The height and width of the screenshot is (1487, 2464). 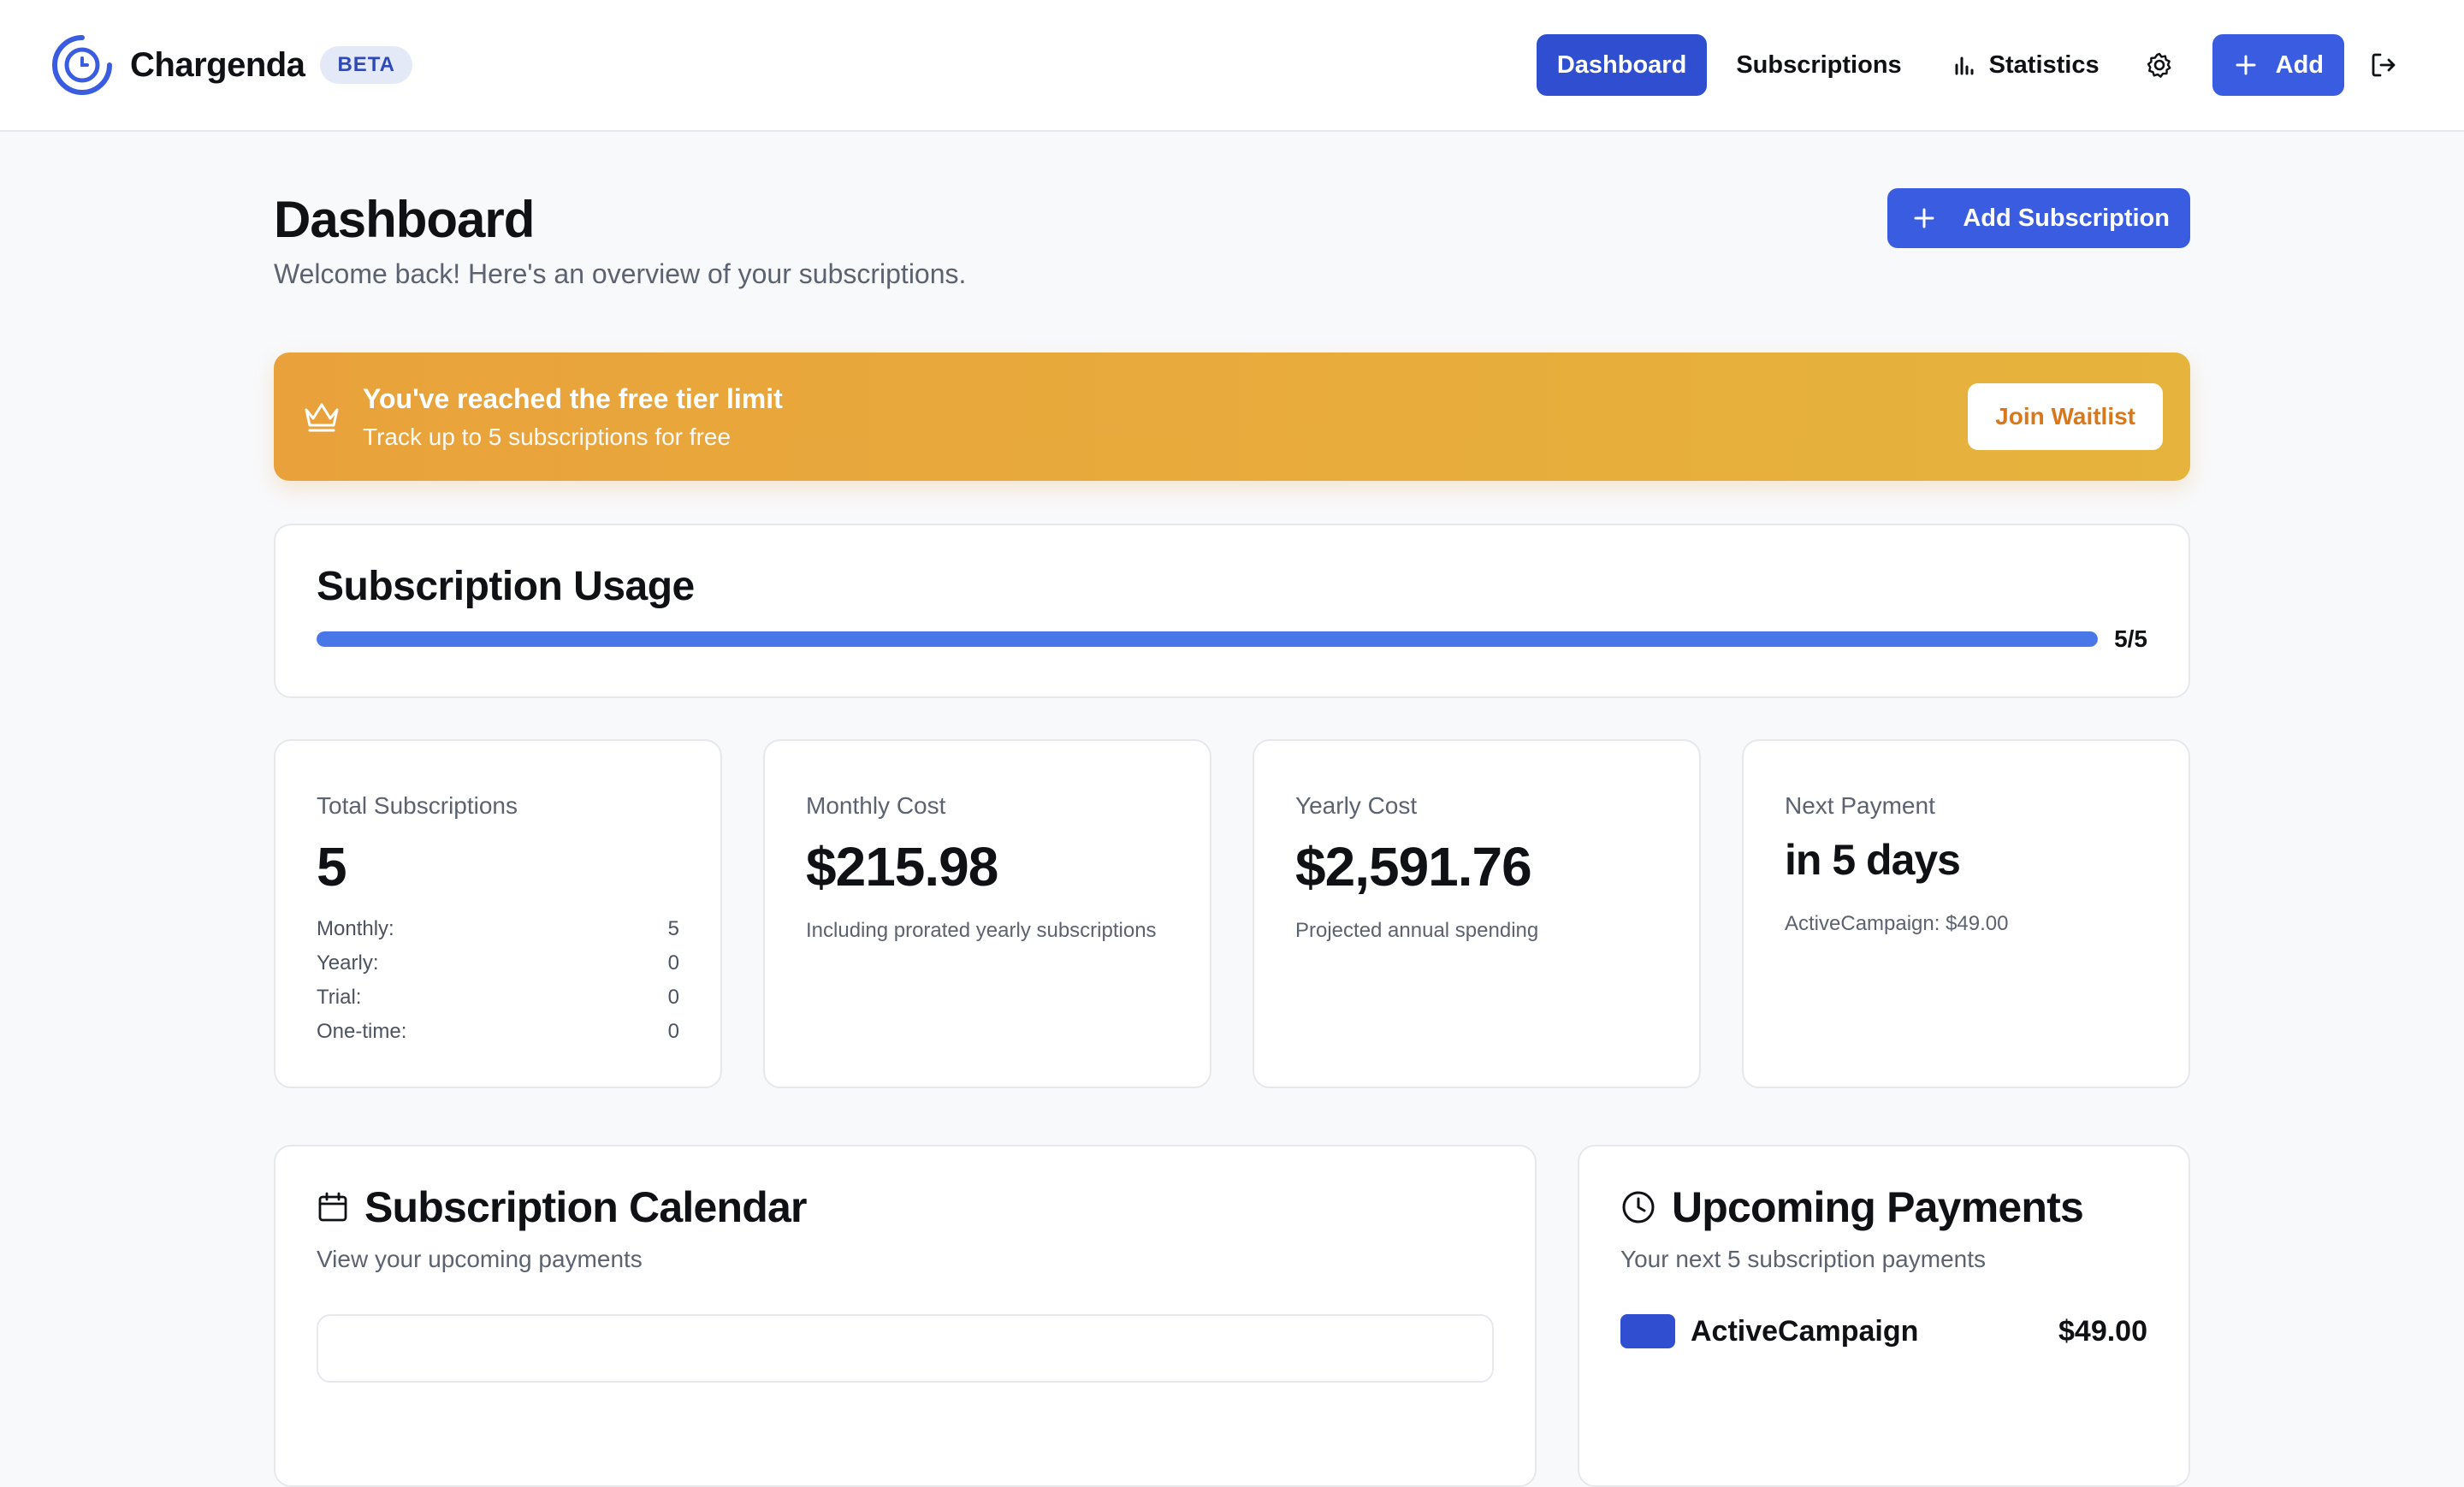 What do you see at coordinates (366, 65) in the screenshot?
I see `beta-badge: BETA` at bounding box center [366, 65].